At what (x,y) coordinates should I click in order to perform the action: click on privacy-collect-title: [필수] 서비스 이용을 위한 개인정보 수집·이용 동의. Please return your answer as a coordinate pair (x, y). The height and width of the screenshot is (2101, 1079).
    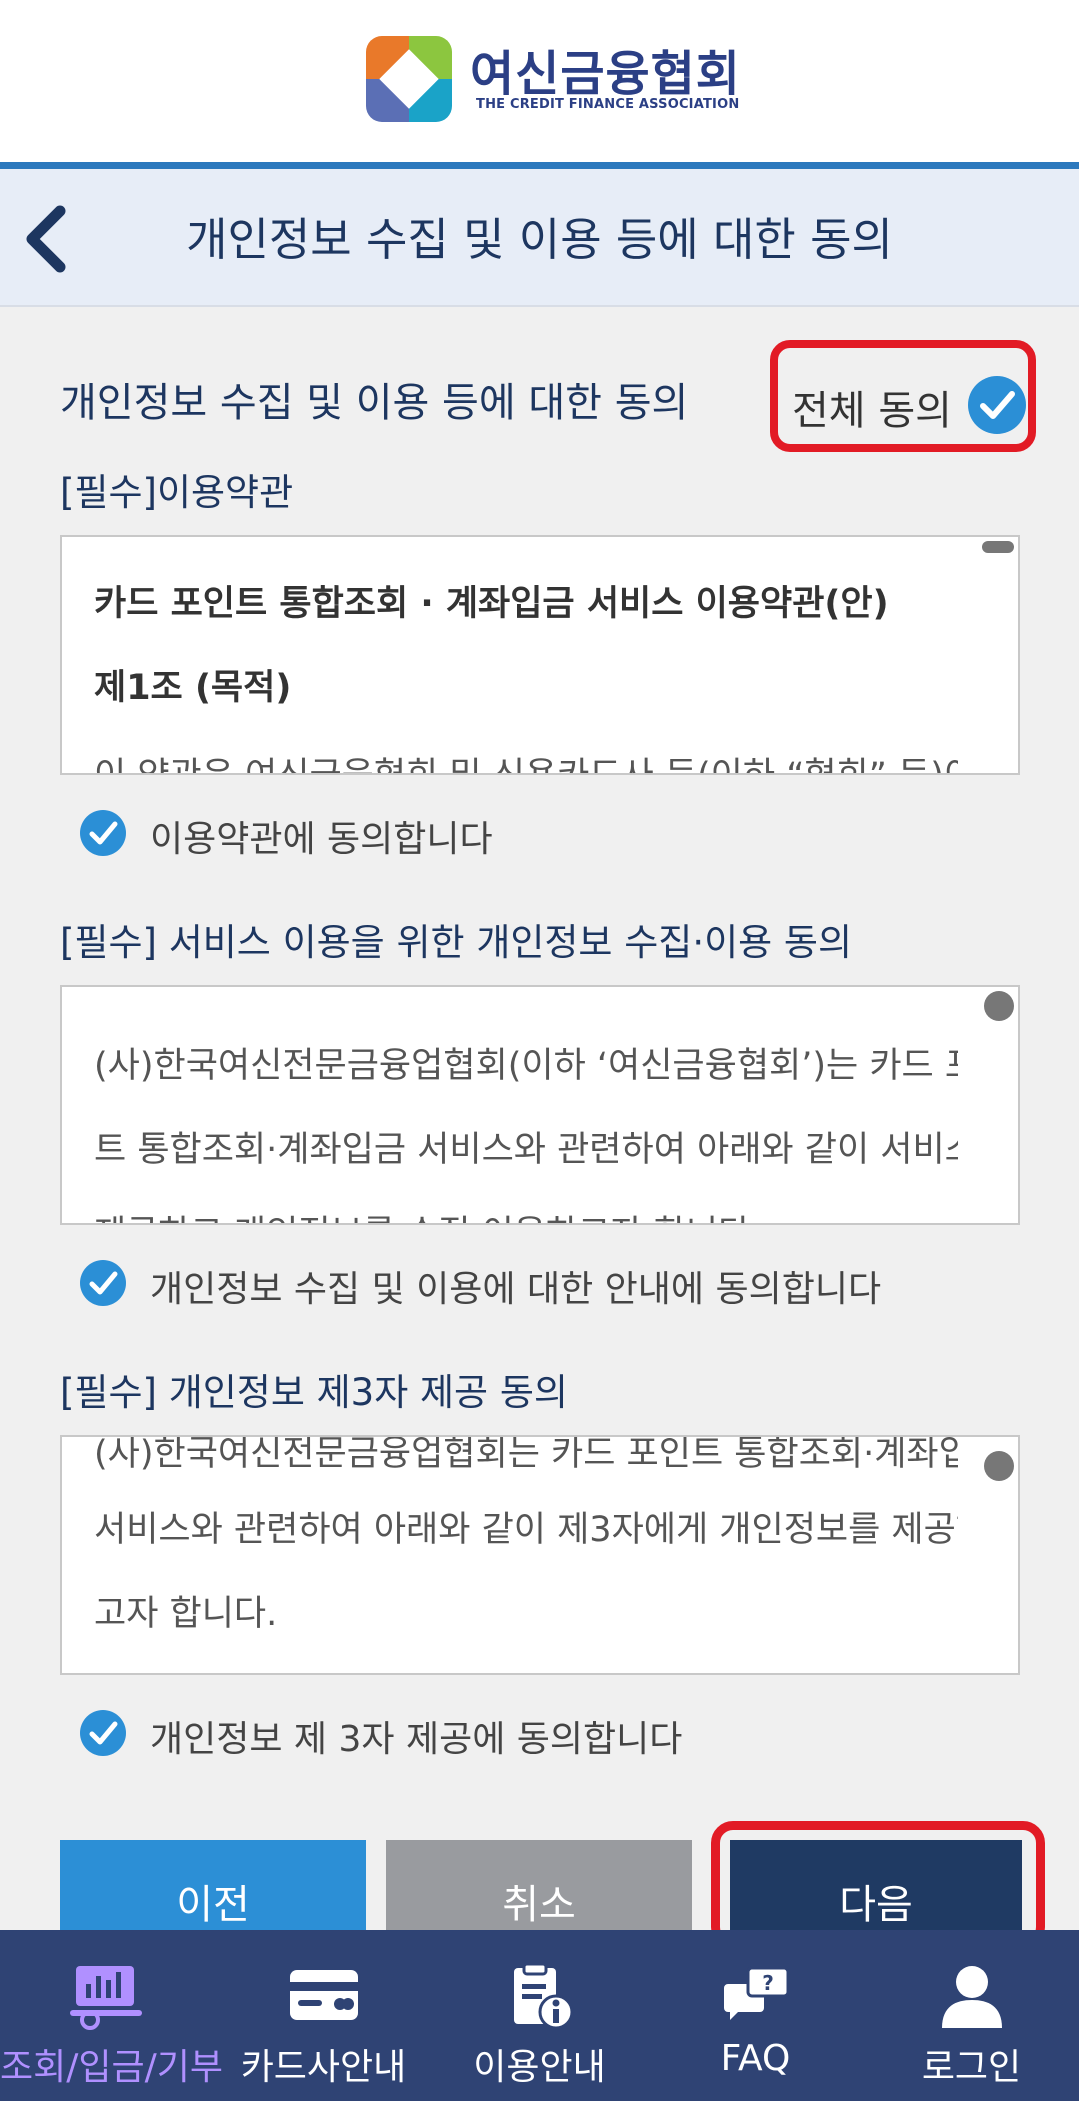
    Looking at the image, I should click on (456, 942).